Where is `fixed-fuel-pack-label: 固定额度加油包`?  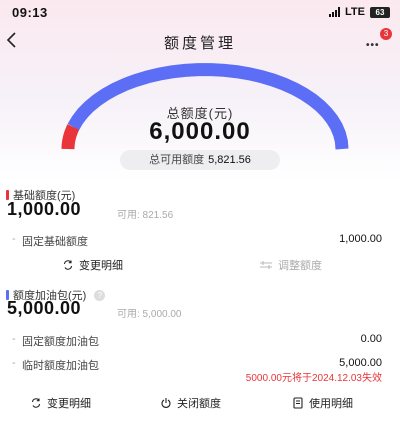 fixed-fuel-pack-label: 固定额度加油包 is located at coordinates (55, 341).